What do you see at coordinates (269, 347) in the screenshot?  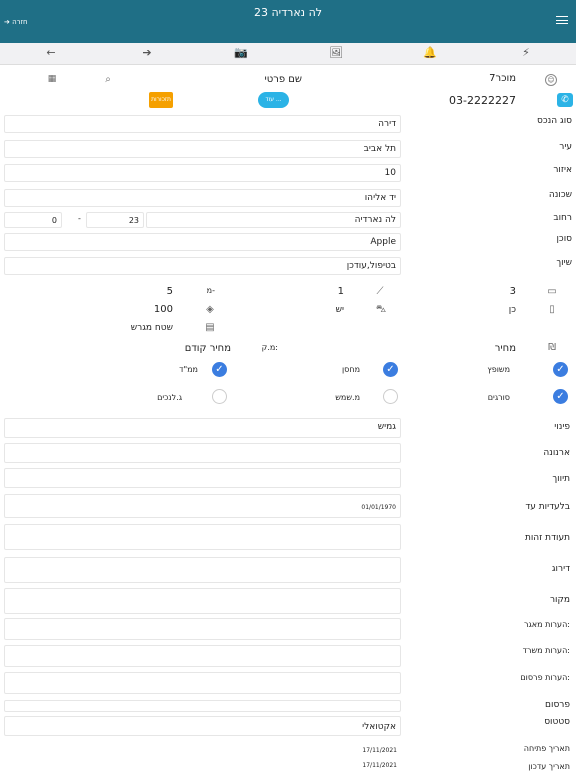 I see `sqm-label: מ.ק:` at bounding box center [269, 347].